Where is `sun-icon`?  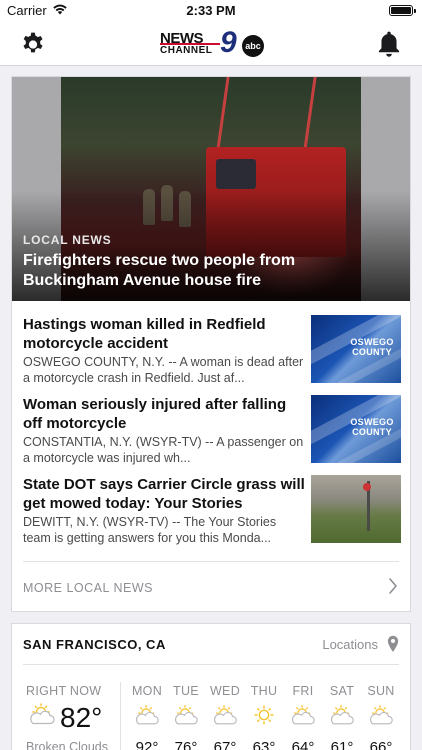
sun-icon is located at coordinates (264, 715).